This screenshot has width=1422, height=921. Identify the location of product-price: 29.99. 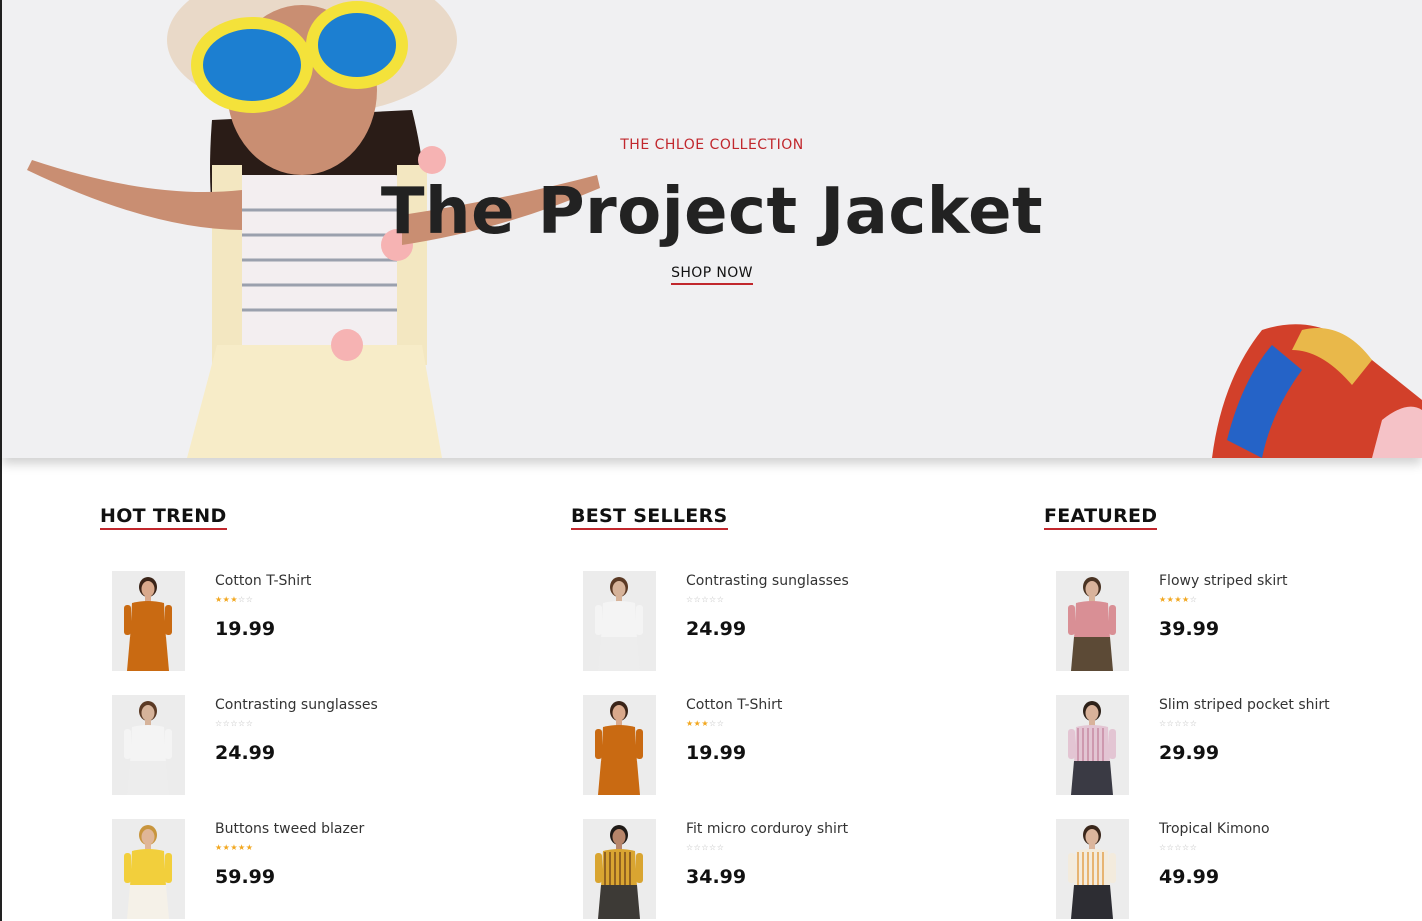
(1189, 753).